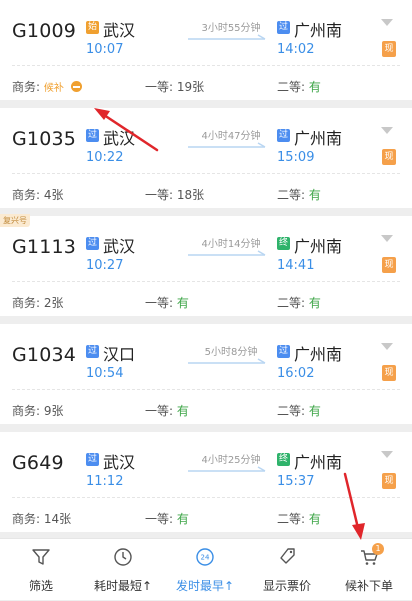 This screenshot has width=412, height=601. What do you see at coordinates (105, 373) in the screenshot?
I see `departure-time: 10:54` at bounding box center [105, 373].